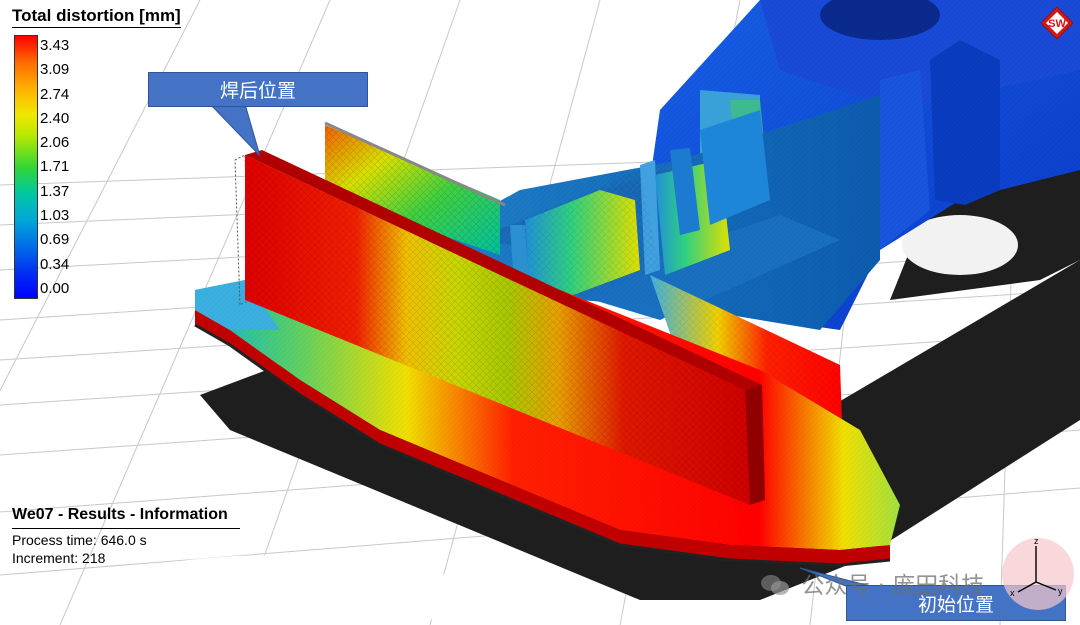 The width and height of the screenshot is (1080, 625). Describe the element at coordinates (96, 17) in the screenshot. I see `legend-title: Total distortion [mm]` at that location.